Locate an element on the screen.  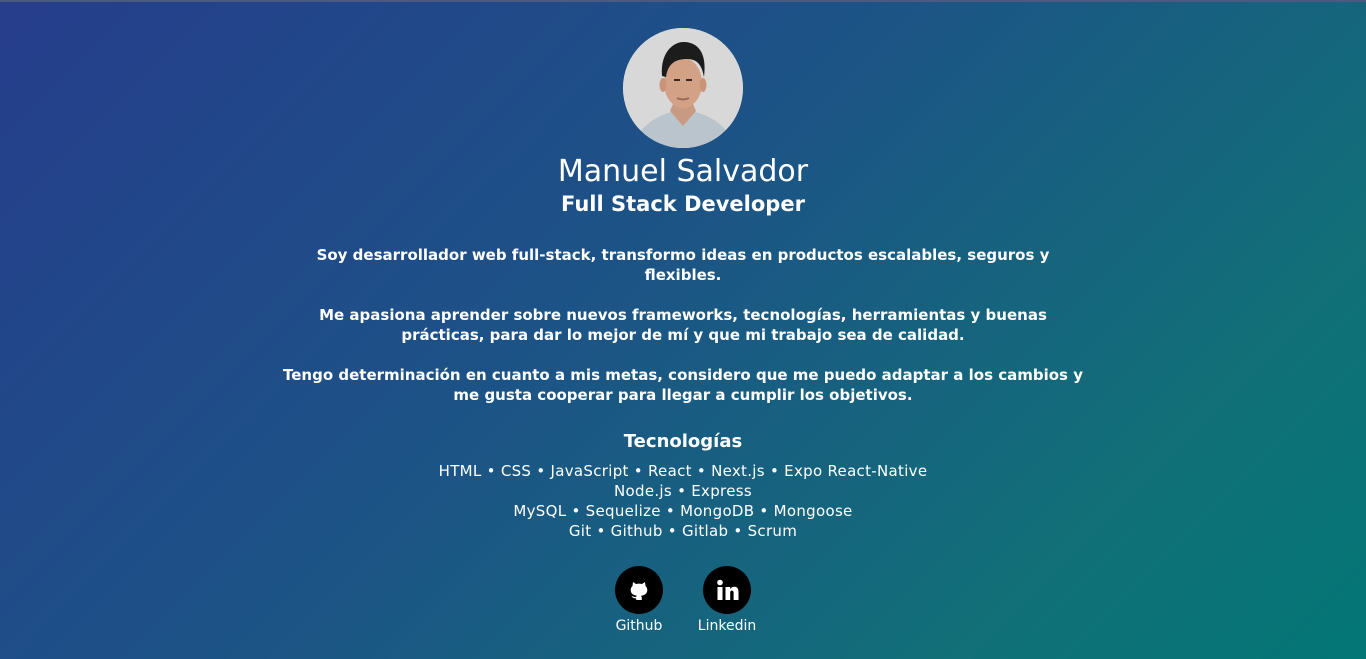
linkedin-link: Linkedin is located at coordinates (727, 600).